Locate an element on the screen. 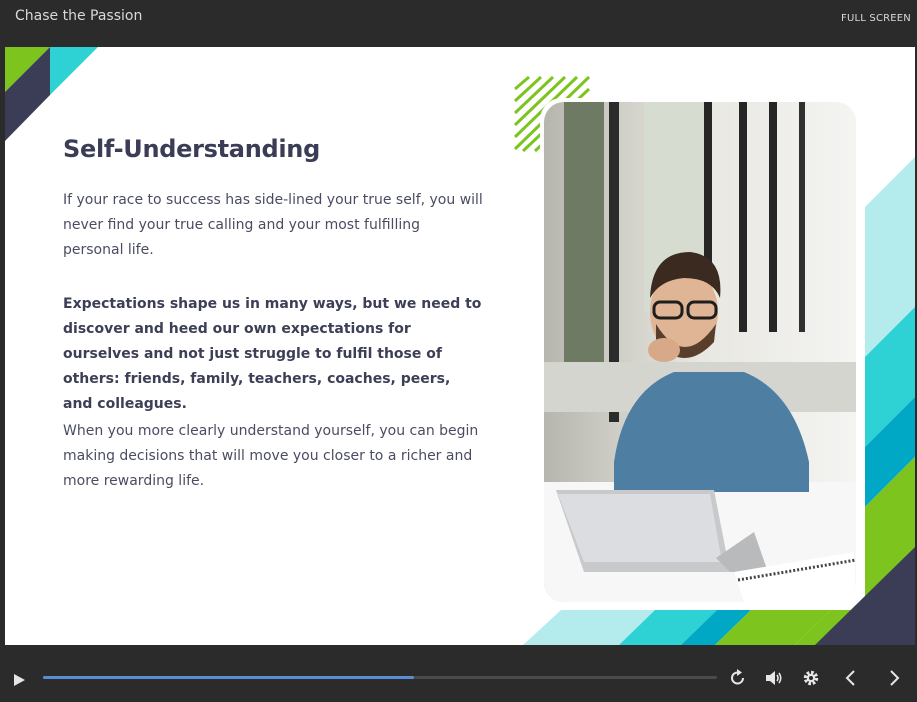 This screenshot has height=702, width=917. seek-bar is located at coordinates (380, 677).